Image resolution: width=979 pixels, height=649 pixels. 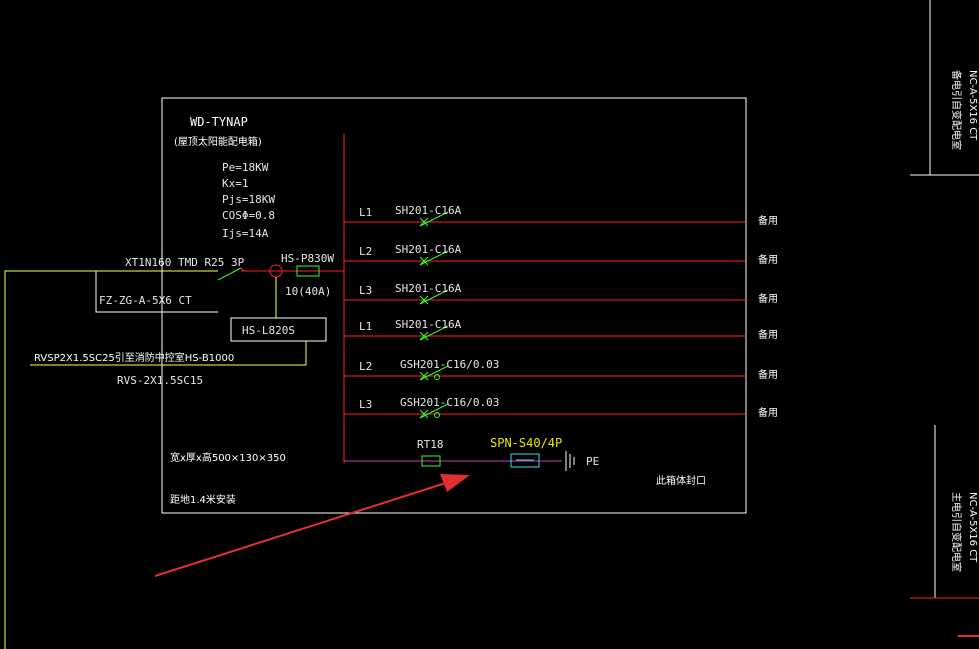 I want to click on param-pe: Pe=18KW, so click(x=245, y=167).